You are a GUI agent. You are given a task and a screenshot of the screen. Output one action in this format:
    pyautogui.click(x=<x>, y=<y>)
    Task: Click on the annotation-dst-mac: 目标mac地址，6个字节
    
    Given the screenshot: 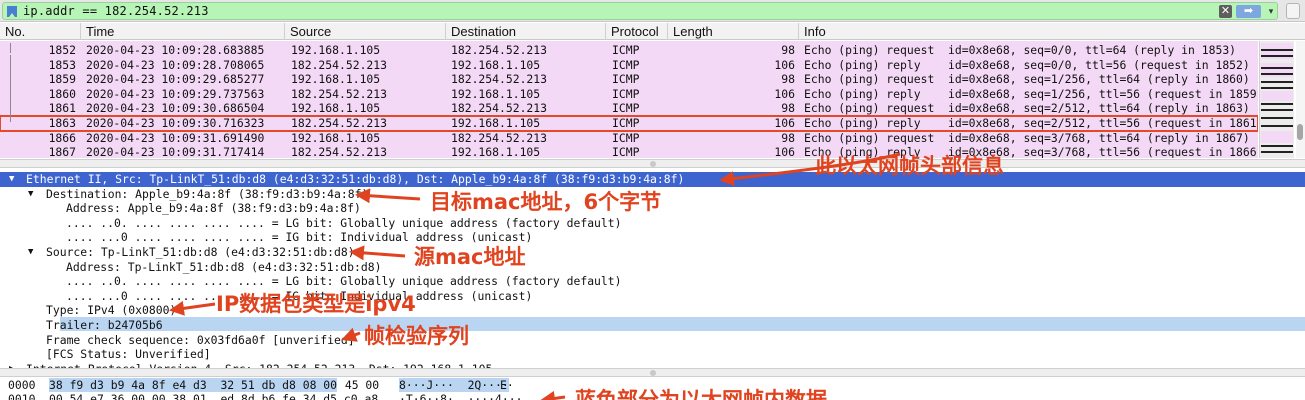 What is the action you would take?
    pyautogui.click(x=546, y=202)
    